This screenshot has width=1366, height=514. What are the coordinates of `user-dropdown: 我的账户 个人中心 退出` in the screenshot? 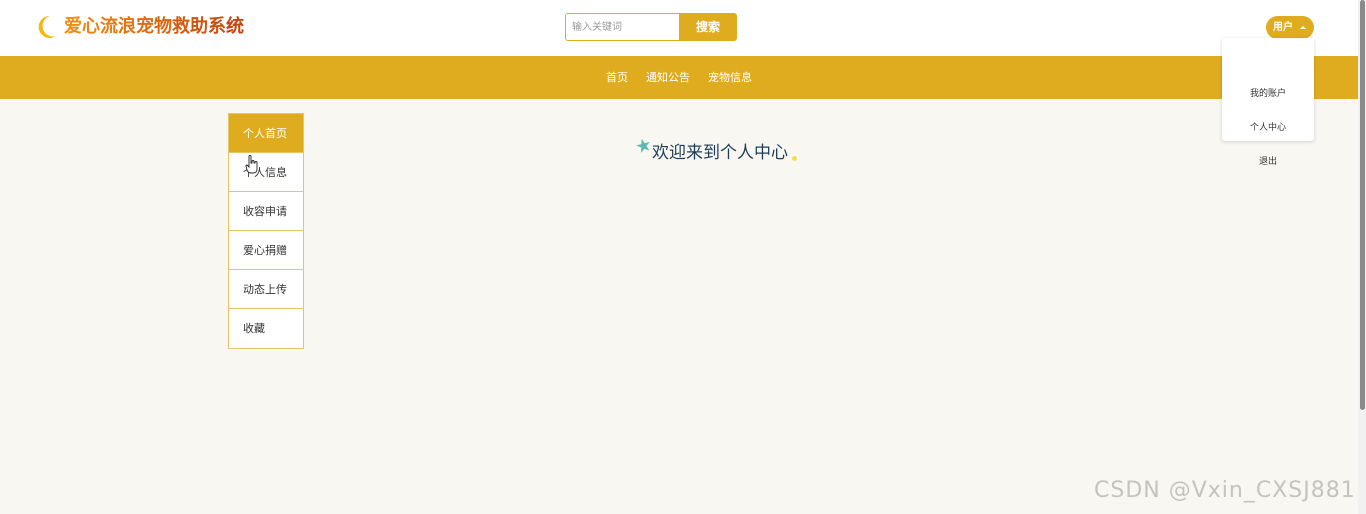 It's located at (1268, 102).